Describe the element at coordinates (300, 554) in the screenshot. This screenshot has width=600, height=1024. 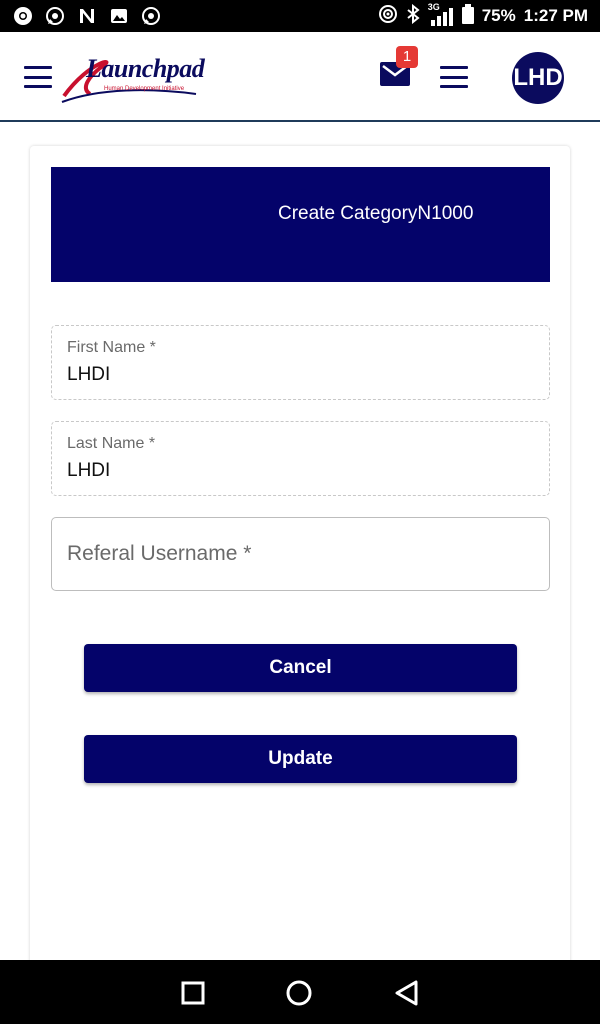
I see `referal-username-field: Referal Username *` at that location.